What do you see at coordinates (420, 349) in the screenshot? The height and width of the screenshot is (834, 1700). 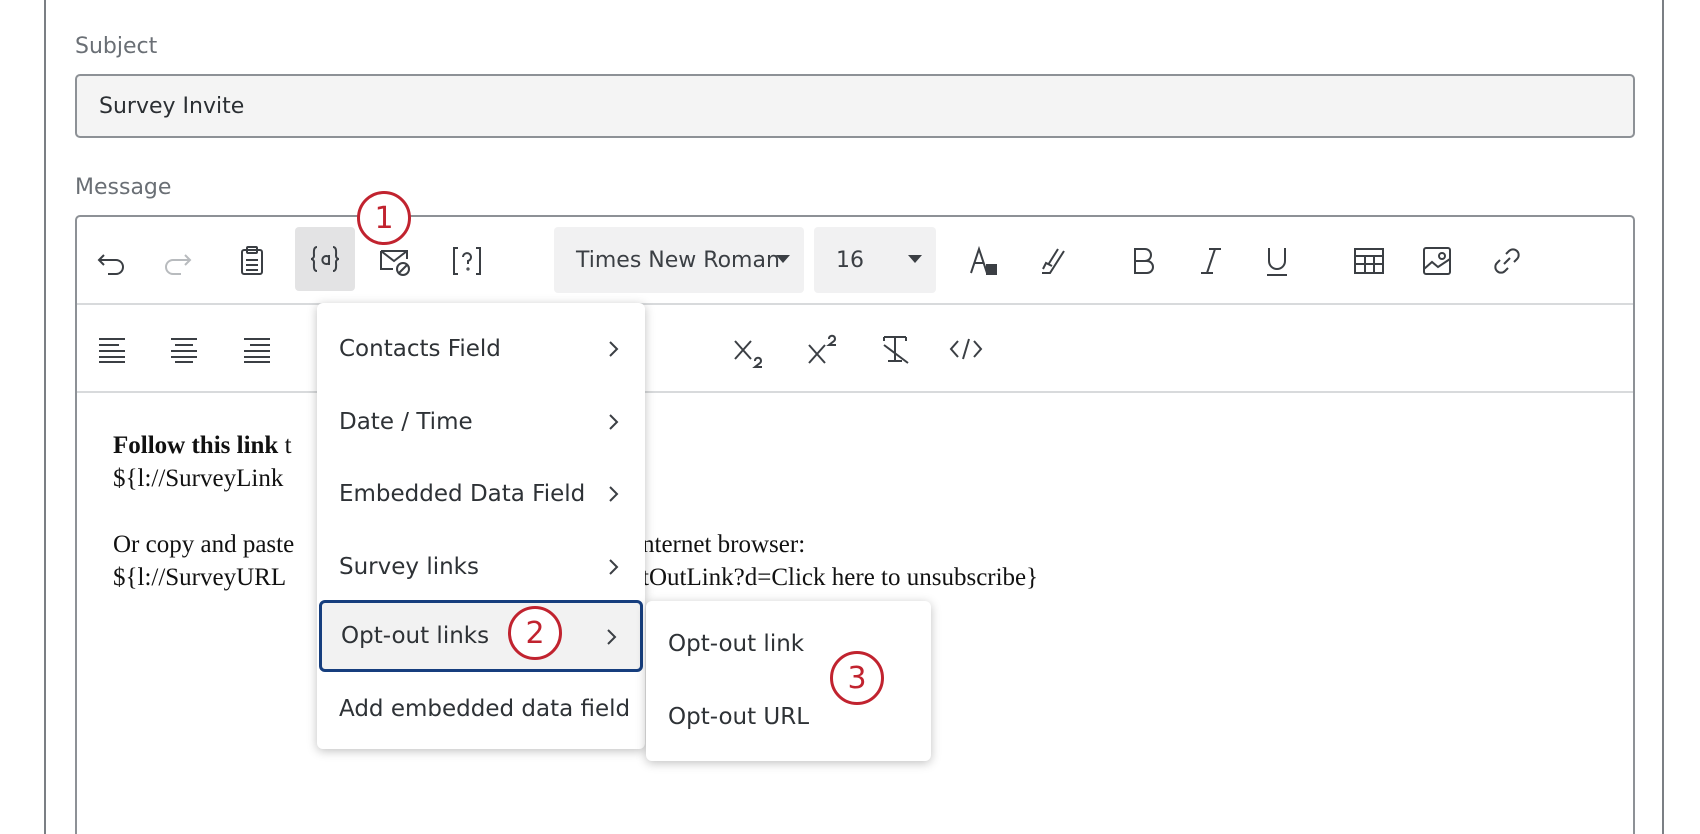 I see `menu-item-label: Contacts Field` at bounding box center [420, 349].